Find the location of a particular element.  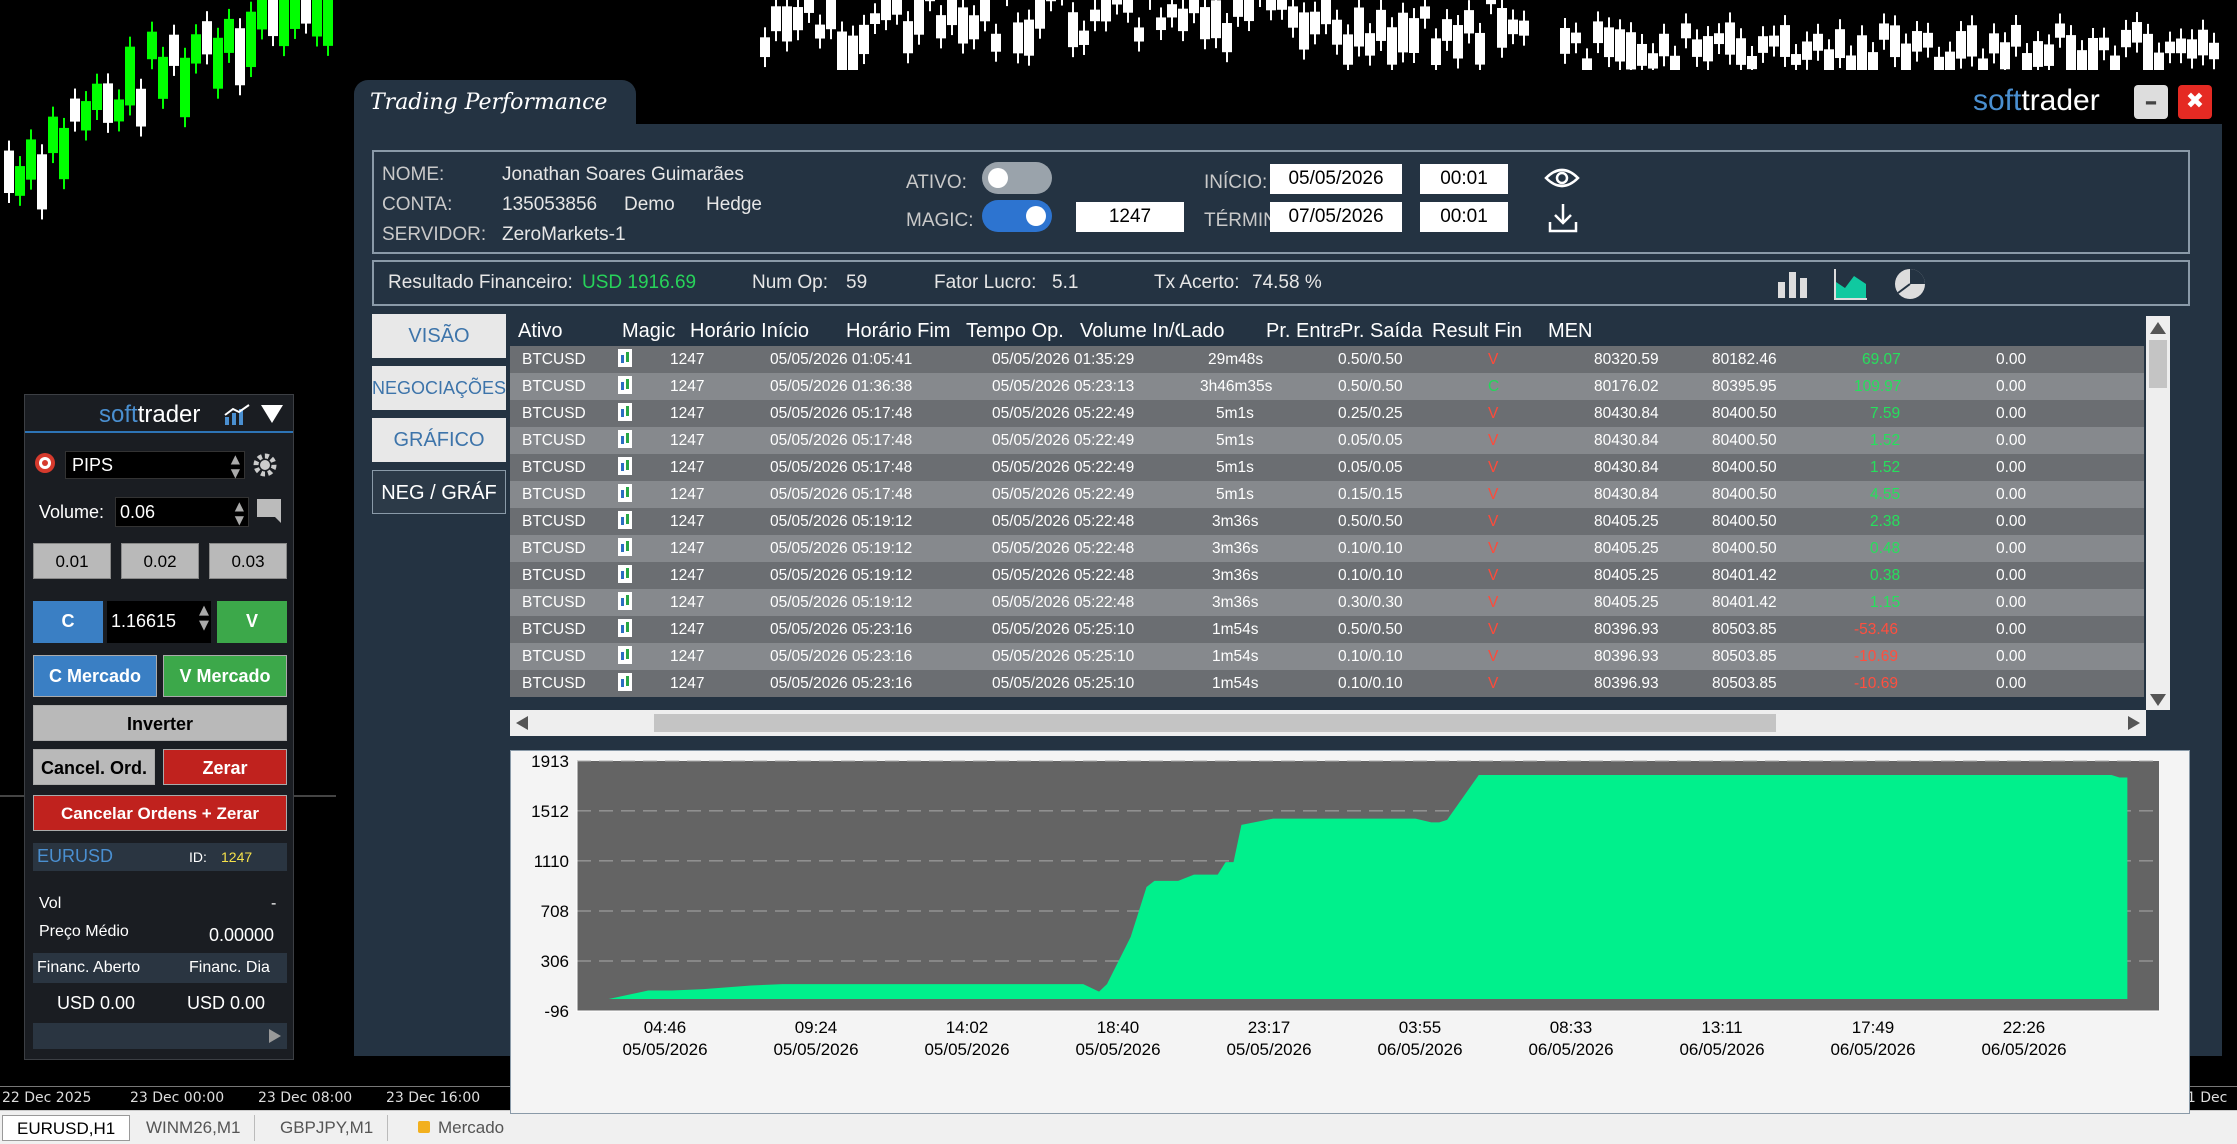

chart-tab: EURUSD,H1 is located at coordinates (66, 1128).